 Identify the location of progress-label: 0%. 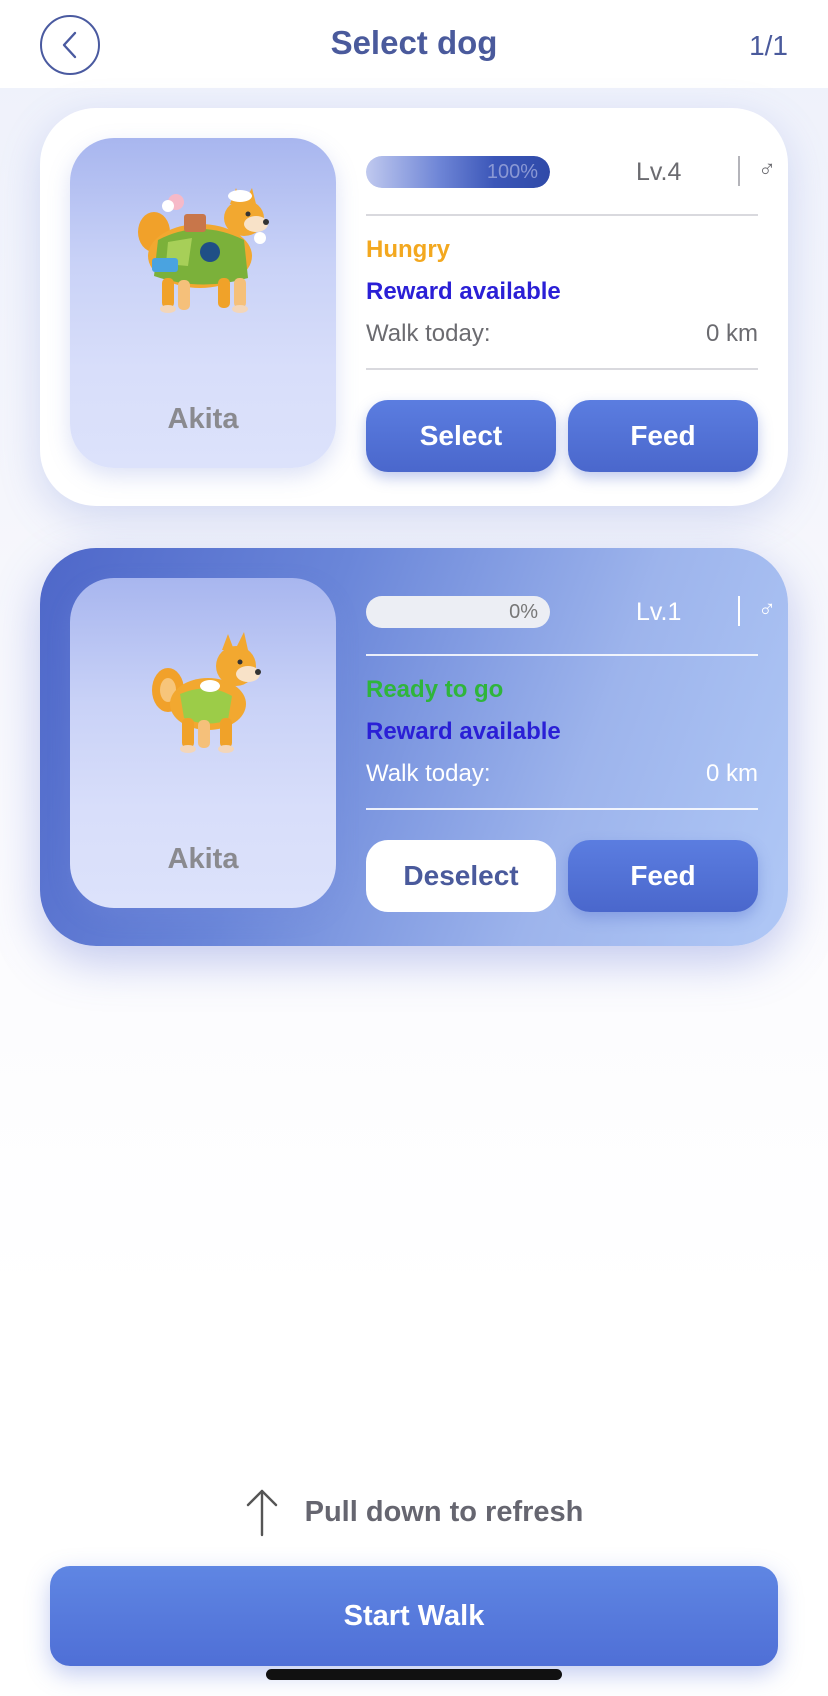
(523, 612).